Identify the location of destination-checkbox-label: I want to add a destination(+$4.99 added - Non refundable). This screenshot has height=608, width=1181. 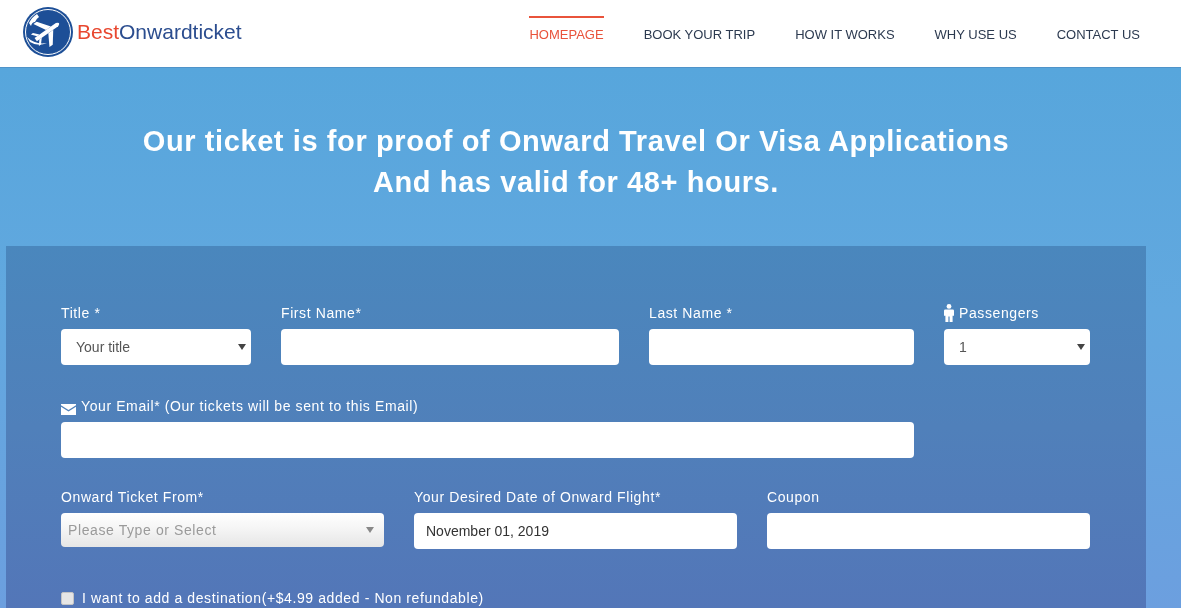
(283, 598).